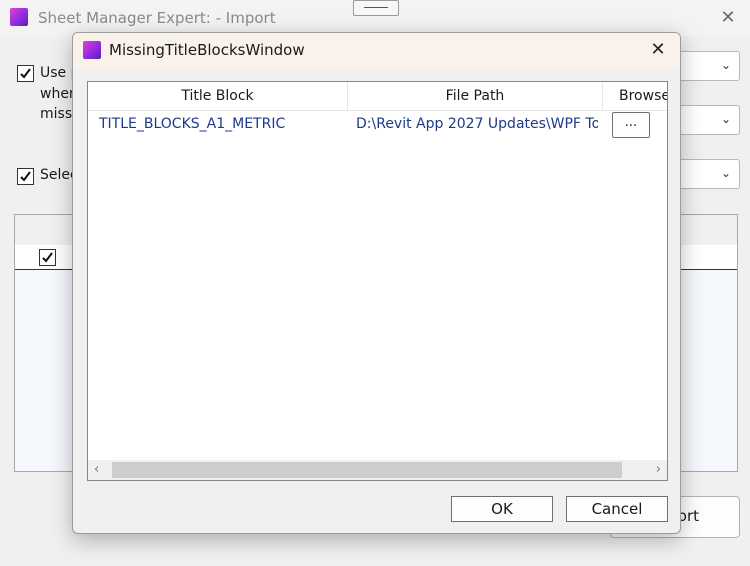 Image resolution: width=750 pixels, height=566 pixels. Describe the element at coordinates (57, 94) in the screenshot. I see `option-text-line2: wher` at that location.